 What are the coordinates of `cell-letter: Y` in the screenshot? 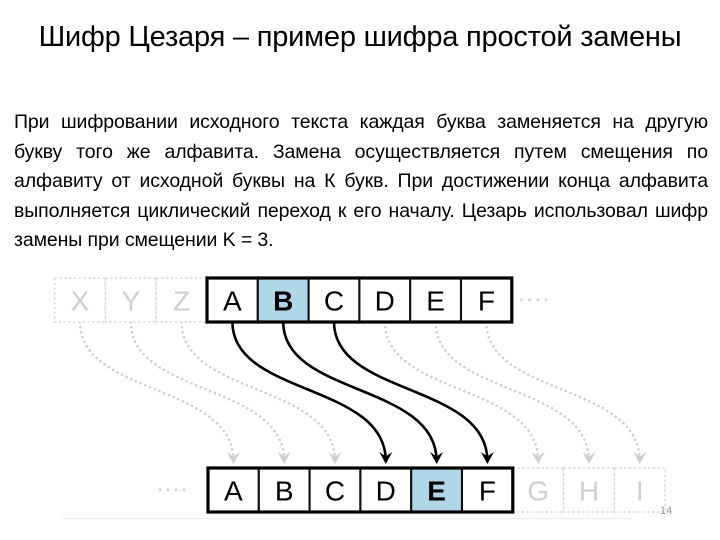 It's located at (130, 301).